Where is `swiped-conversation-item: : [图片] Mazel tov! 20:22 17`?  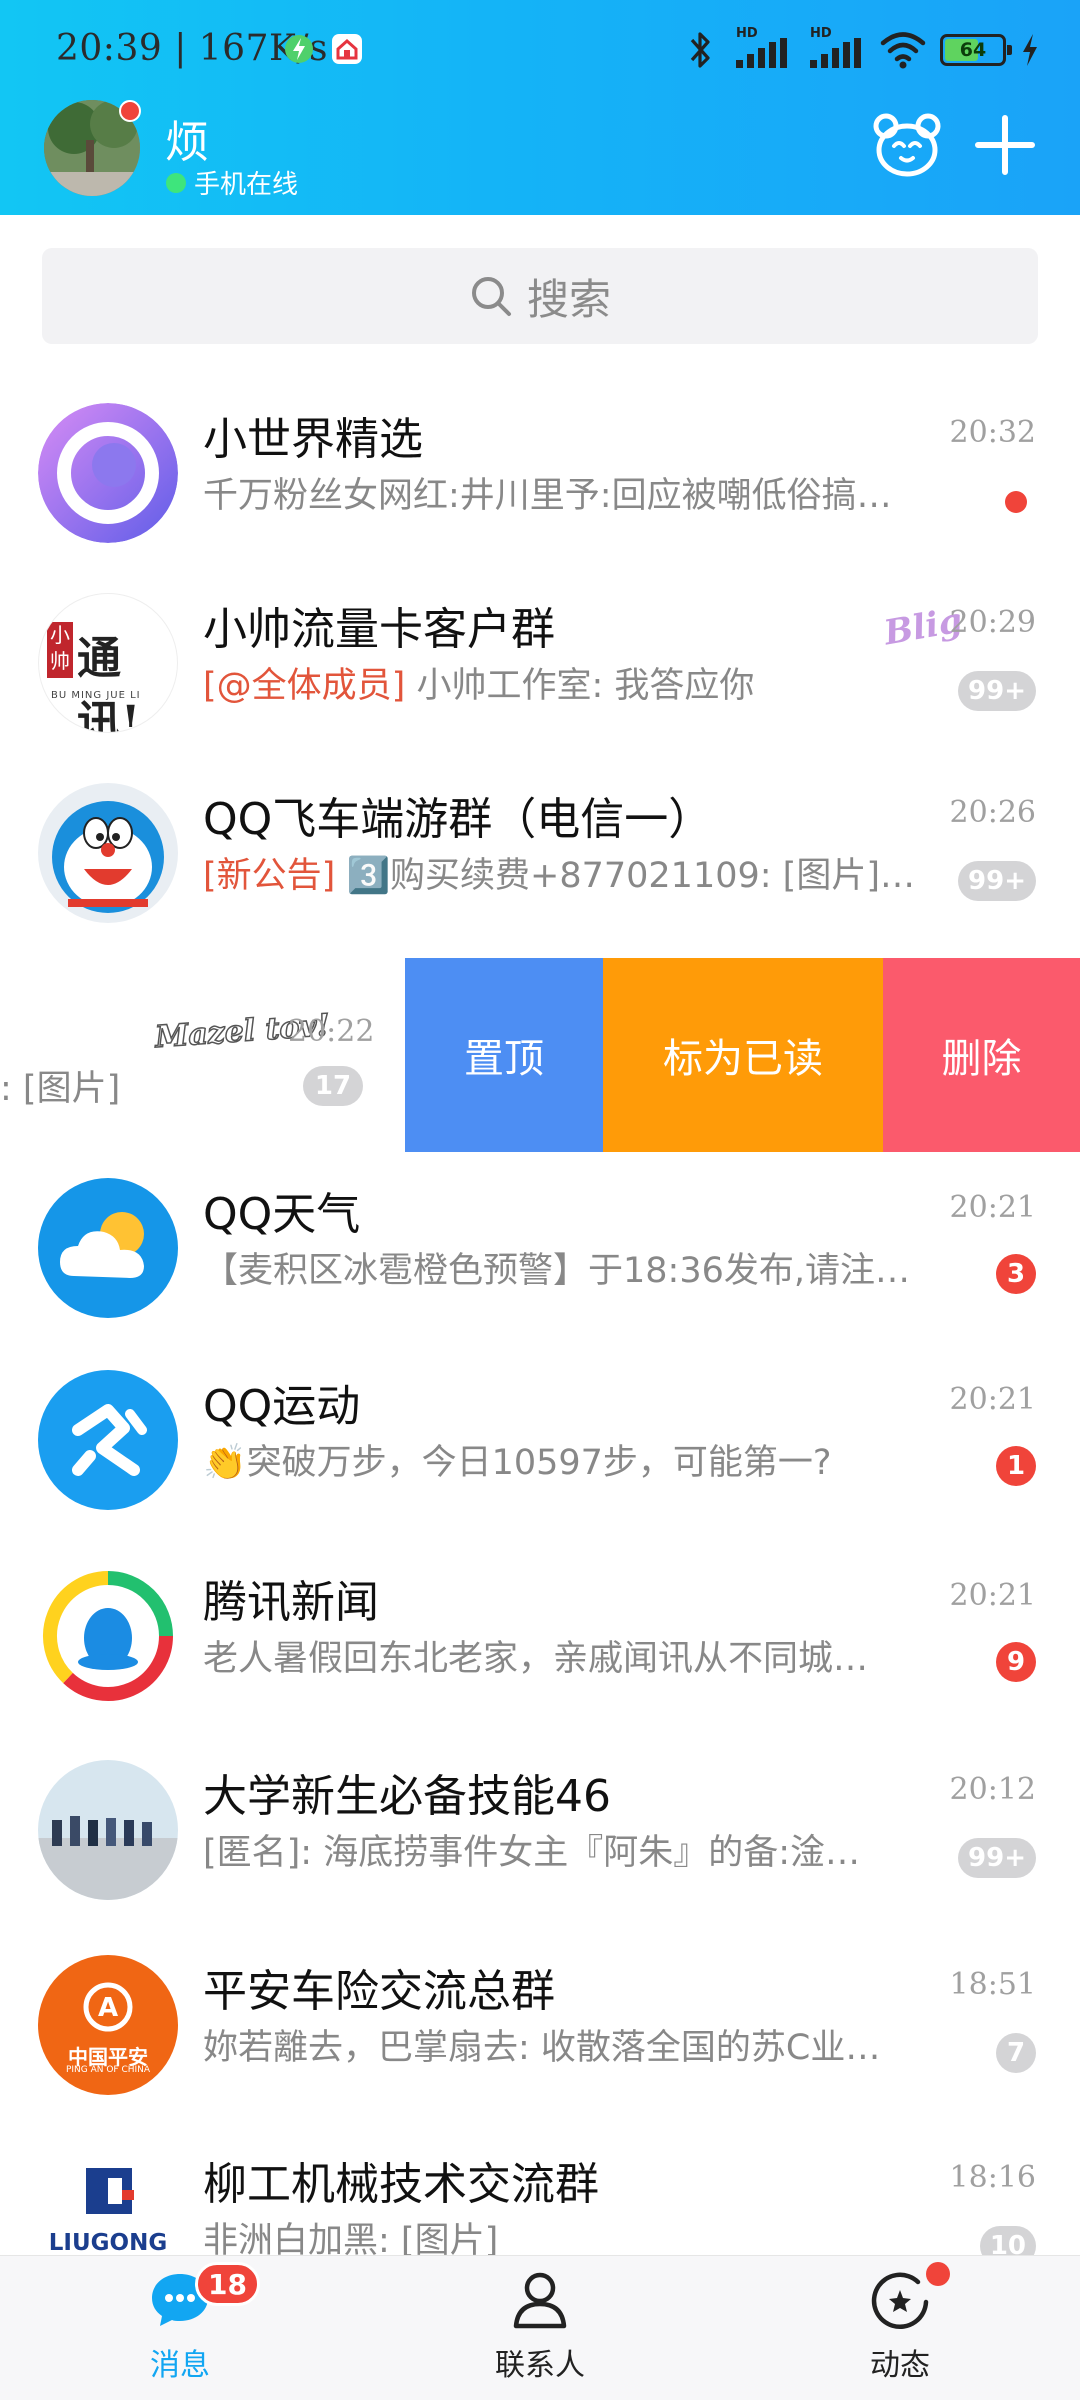 swiped-conversation-item: : [图片] Mazel tov! 20:22 17 is located at coordinates (202, 1055).